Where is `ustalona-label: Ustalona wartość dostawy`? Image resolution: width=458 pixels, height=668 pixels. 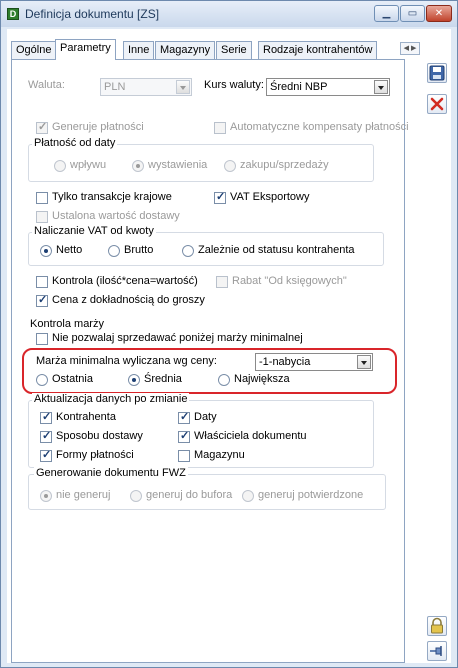
ustalona-label: Ustalona wartość dostawy is located at coordinates (116, 216).